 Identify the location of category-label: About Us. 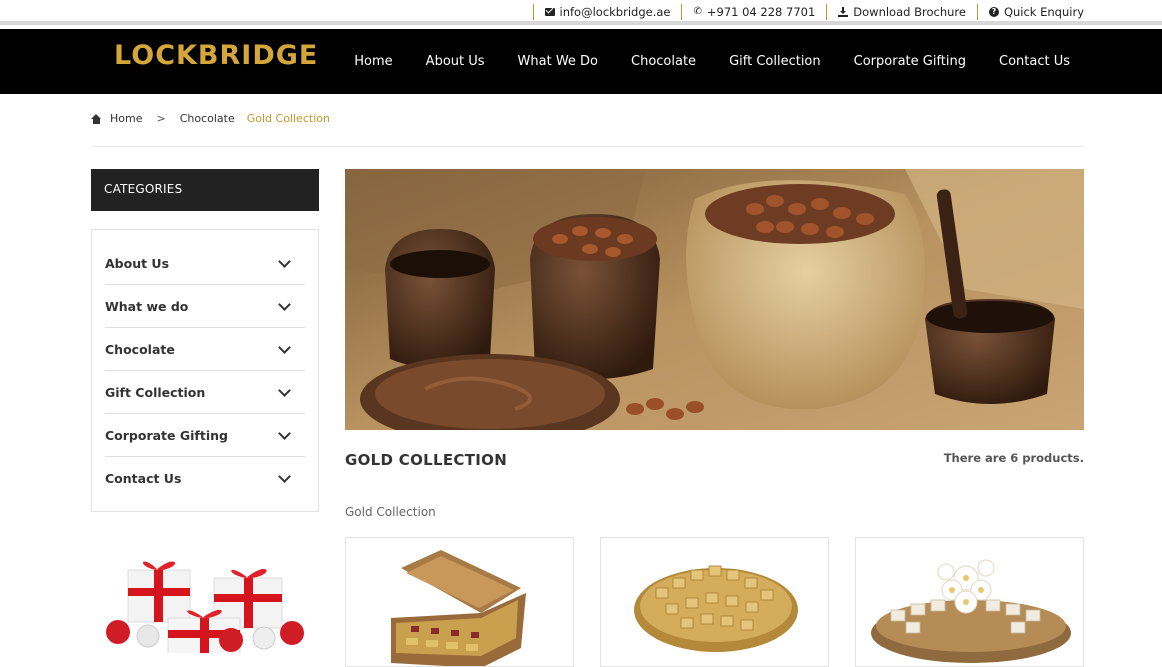
(137, 263).